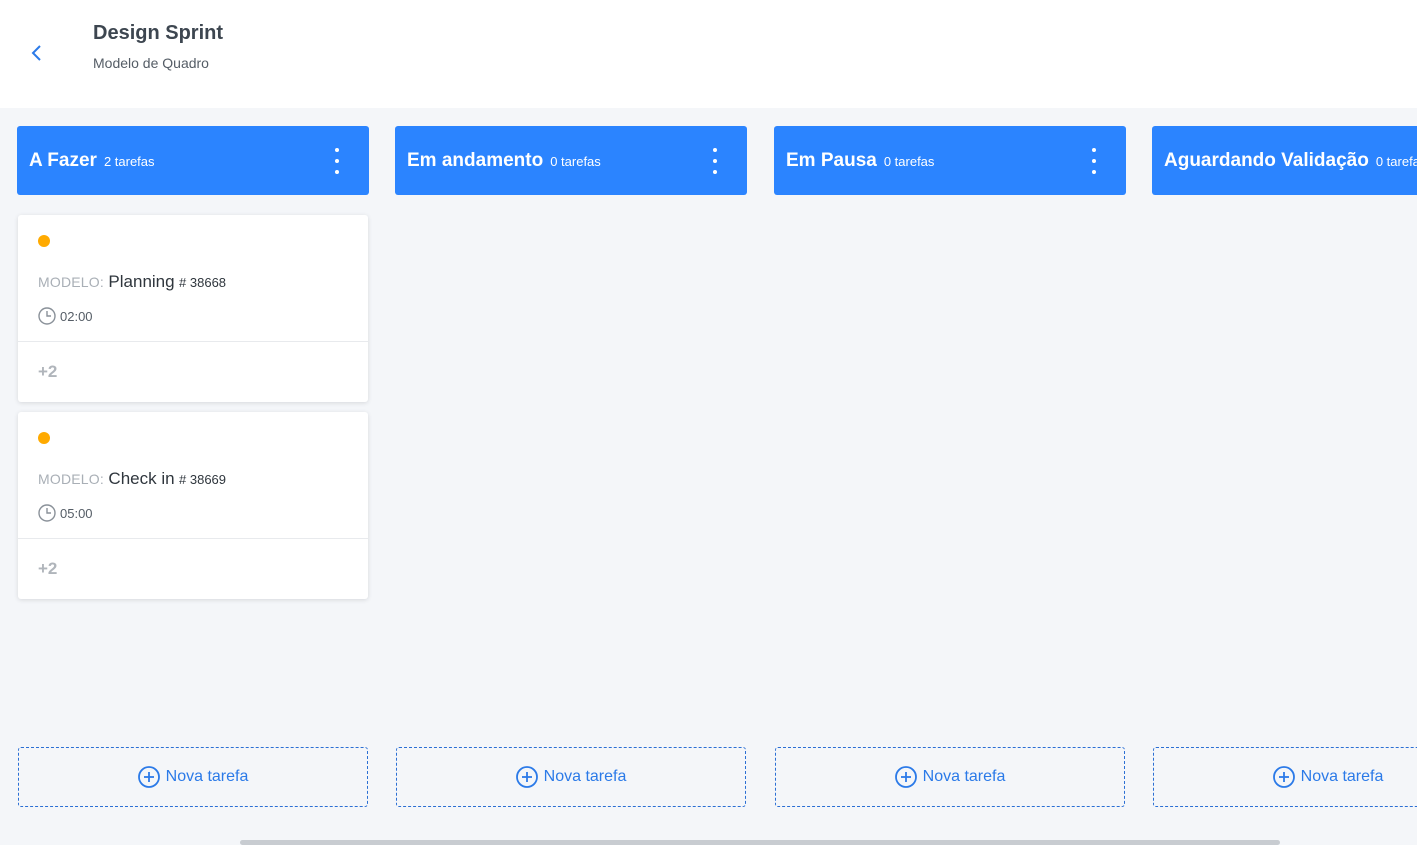 The image size is (1417, 845). What do you see at coordinates (708, 54) in the screenshot?
I see `page-header: Design Sprint Modelo de Quadro` at bounding box center [708, 54].